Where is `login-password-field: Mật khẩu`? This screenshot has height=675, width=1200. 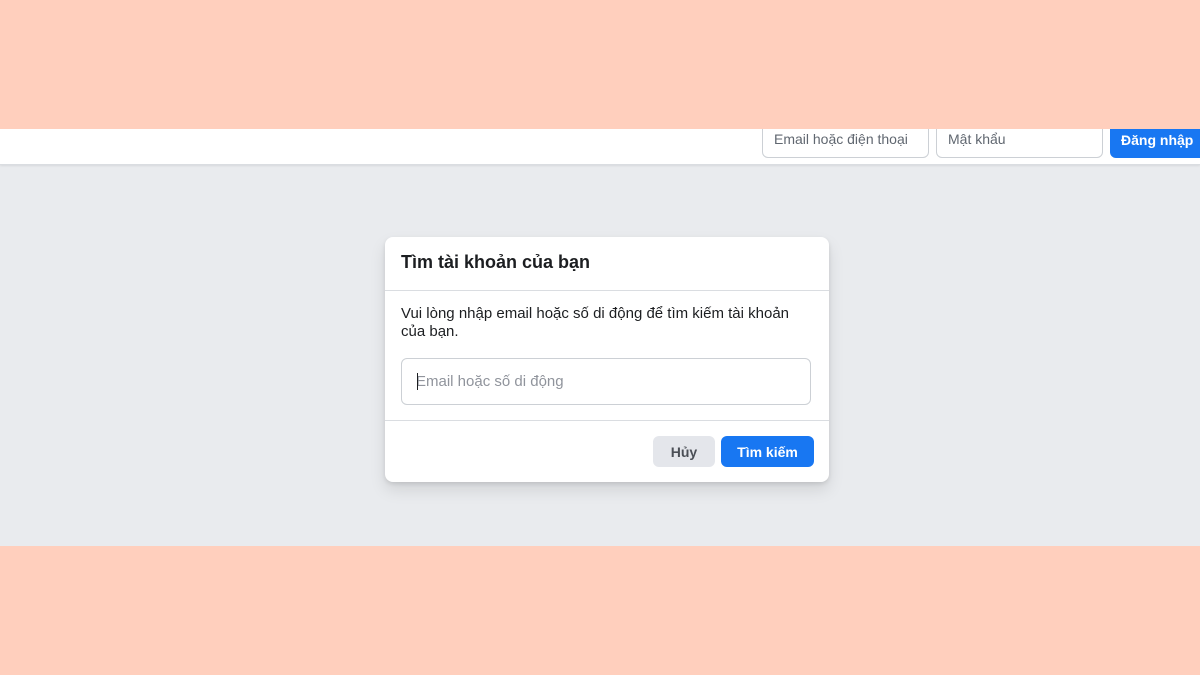 login-password-field: Mật khẩu is located at coordinates (1019, 143).